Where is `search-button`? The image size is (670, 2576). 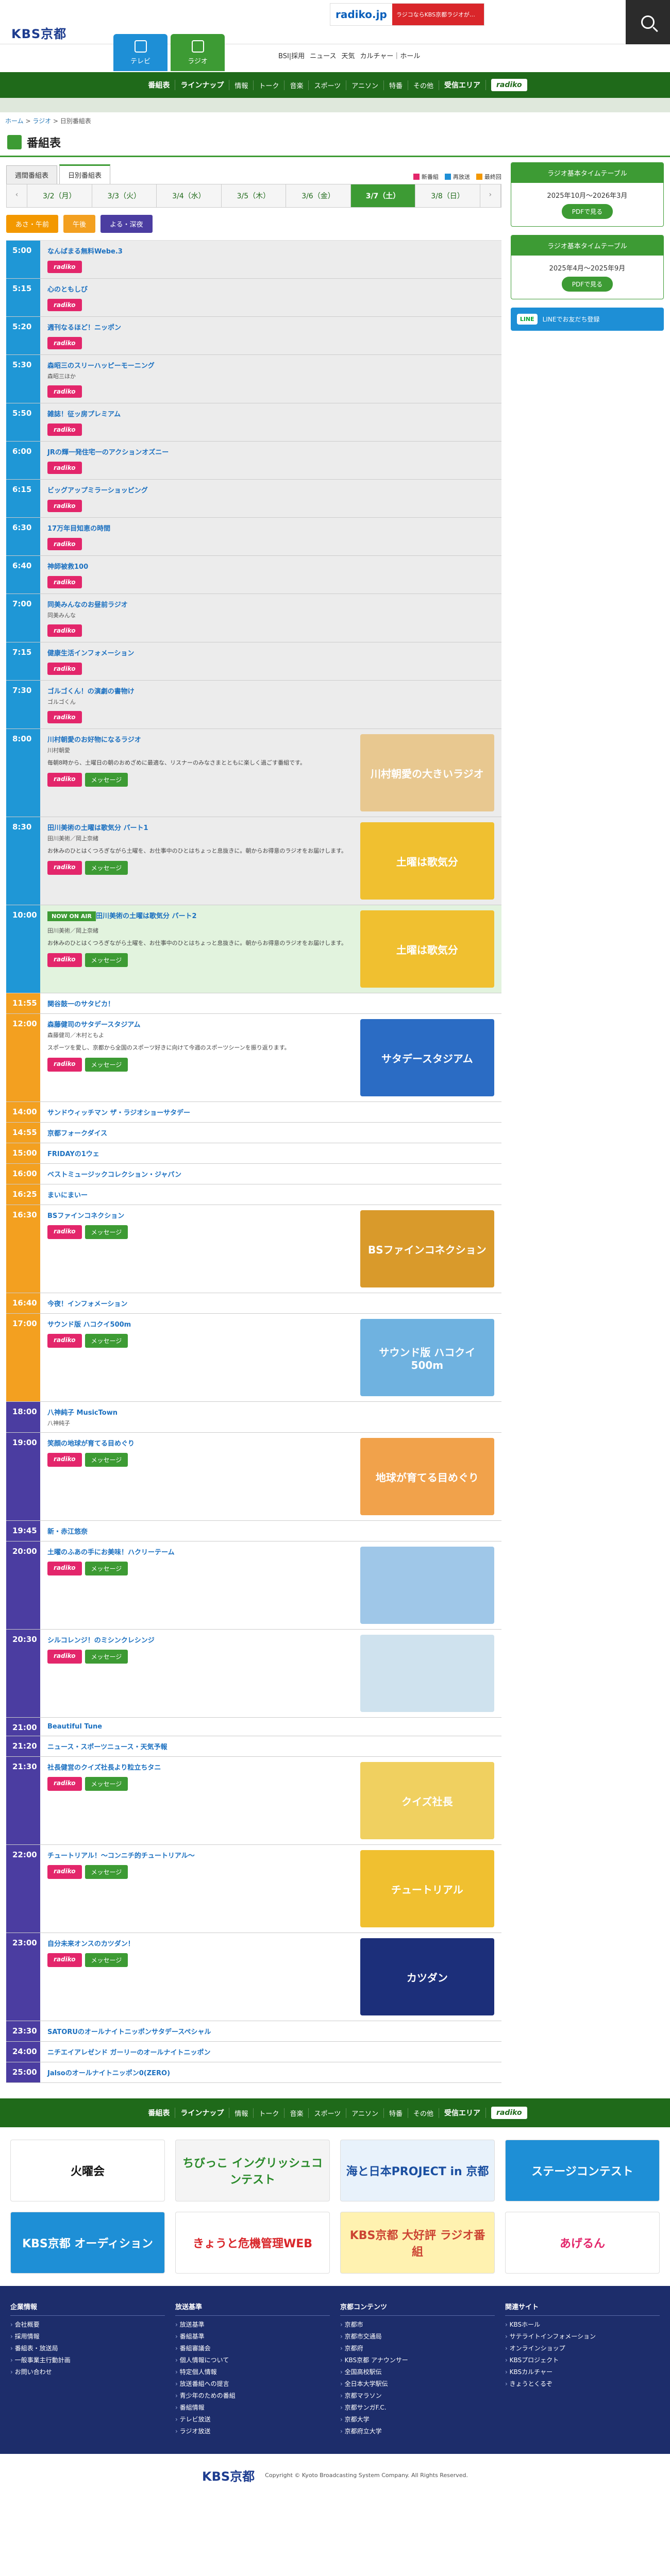 search-button is located at coordinates (648, 22).